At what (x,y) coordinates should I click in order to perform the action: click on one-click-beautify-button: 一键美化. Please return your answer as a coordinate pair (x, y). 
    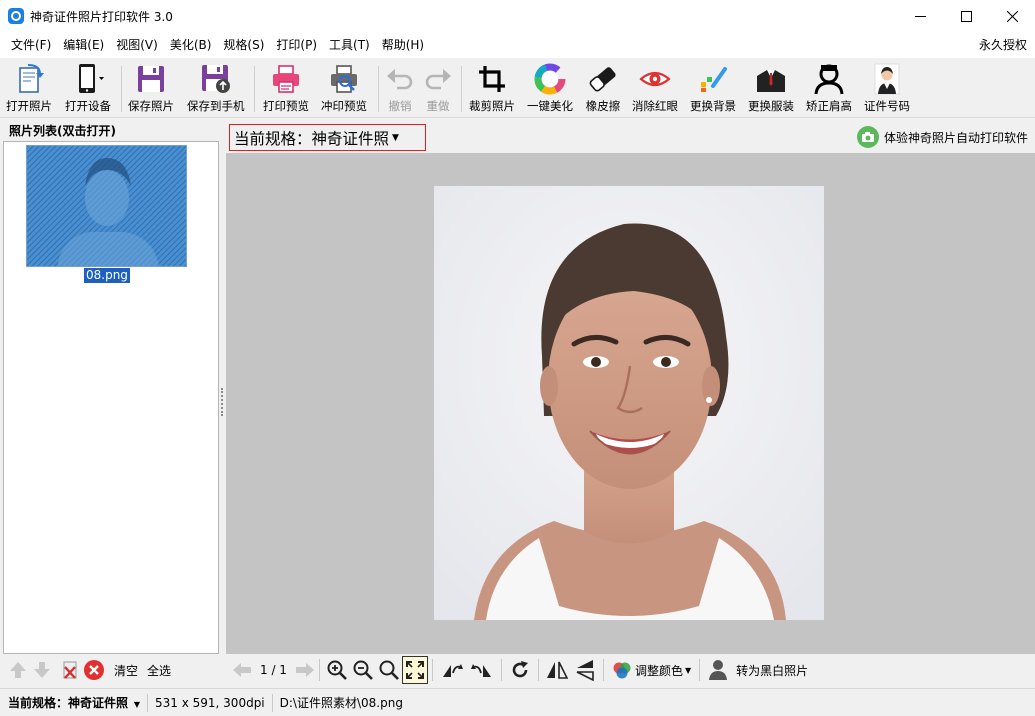
    Looking at the image, I should click on (550, 89).